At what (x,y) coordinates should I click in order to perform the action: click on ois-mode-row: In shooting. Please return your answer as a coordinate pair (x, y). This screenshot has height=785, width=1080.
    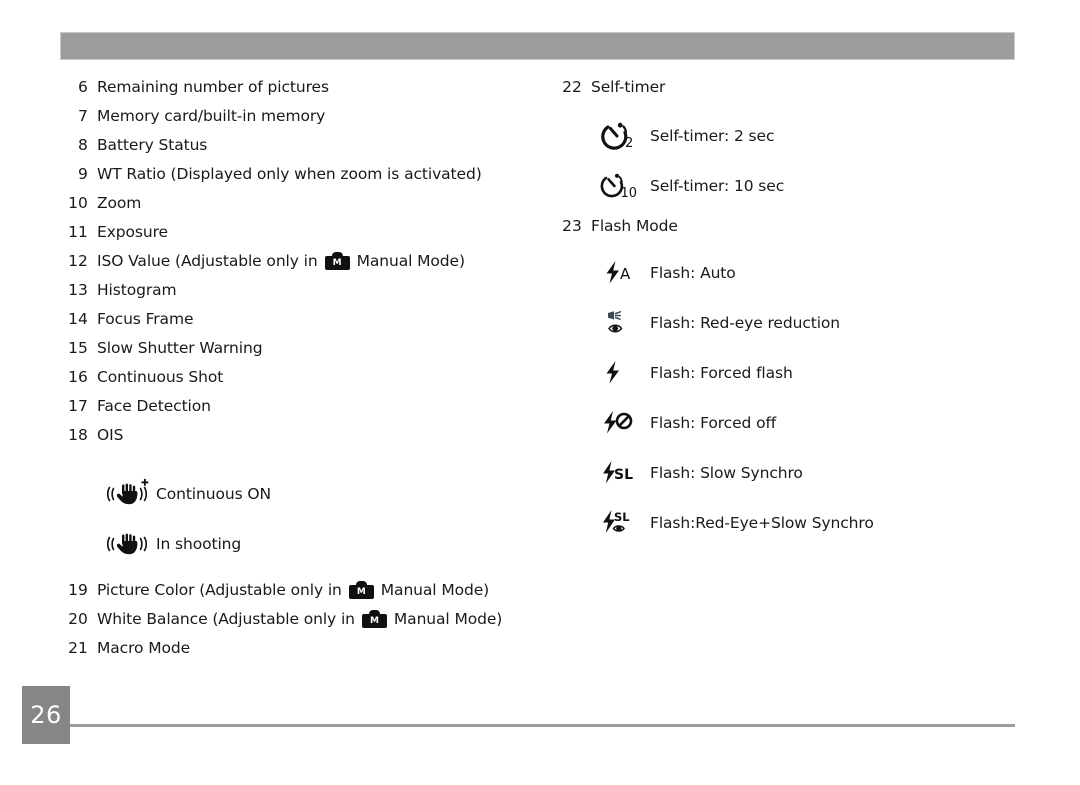
    Looking at the image, I should click on (320, 544).